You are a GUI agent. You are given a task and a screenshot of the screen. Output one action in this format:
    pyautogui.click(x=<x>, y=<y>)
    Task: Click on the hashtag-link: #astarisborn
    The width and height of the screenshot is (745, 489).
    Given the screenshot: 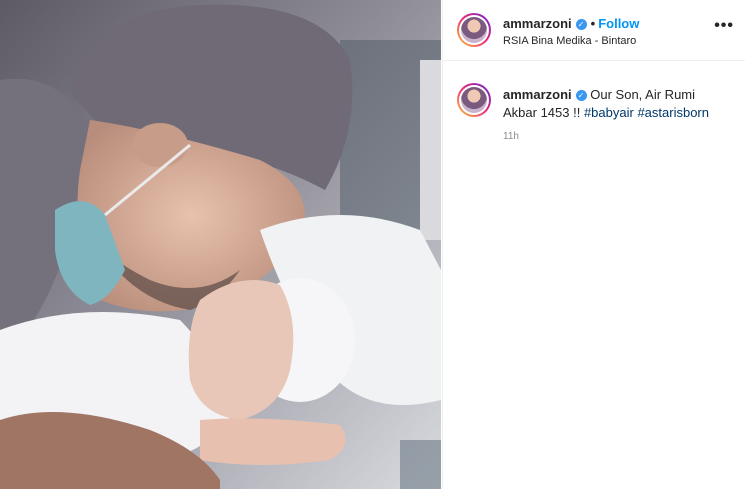 What is the action you would take?
    pyautogui.click(x=673, y=112)
    